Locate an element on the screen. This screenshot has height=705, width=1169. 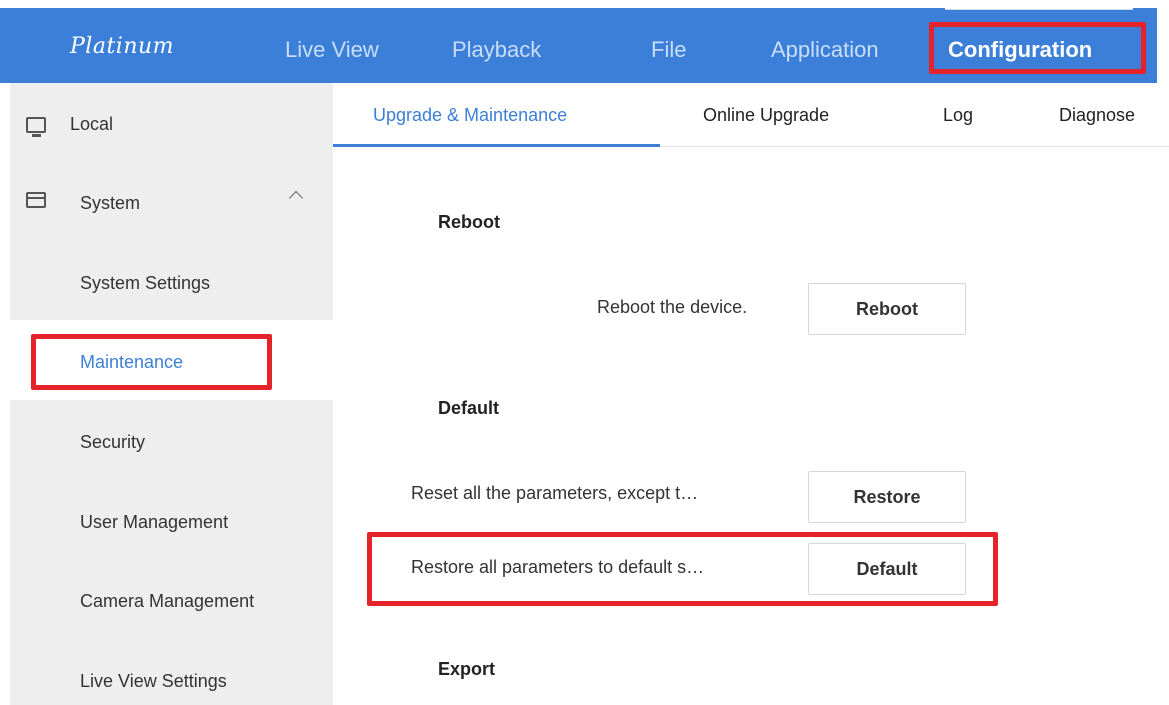
sidebar-item-label: Local is located at coordinates (92, 123).